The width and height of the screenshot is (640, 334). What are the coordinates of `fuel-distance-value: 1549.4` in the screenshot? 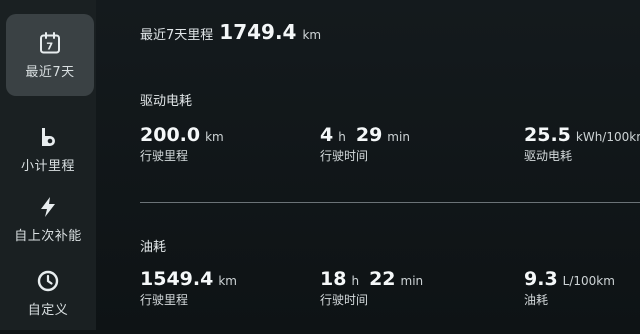 It's located at (177, 279).